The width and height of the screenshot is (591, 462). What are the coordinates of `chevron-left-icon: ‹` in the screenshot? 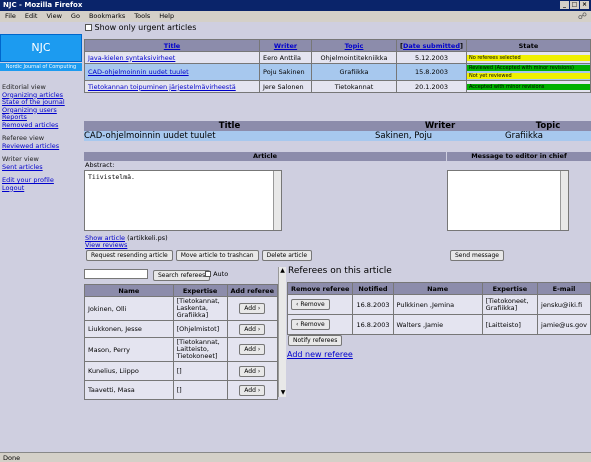 It's located at (297, 304).